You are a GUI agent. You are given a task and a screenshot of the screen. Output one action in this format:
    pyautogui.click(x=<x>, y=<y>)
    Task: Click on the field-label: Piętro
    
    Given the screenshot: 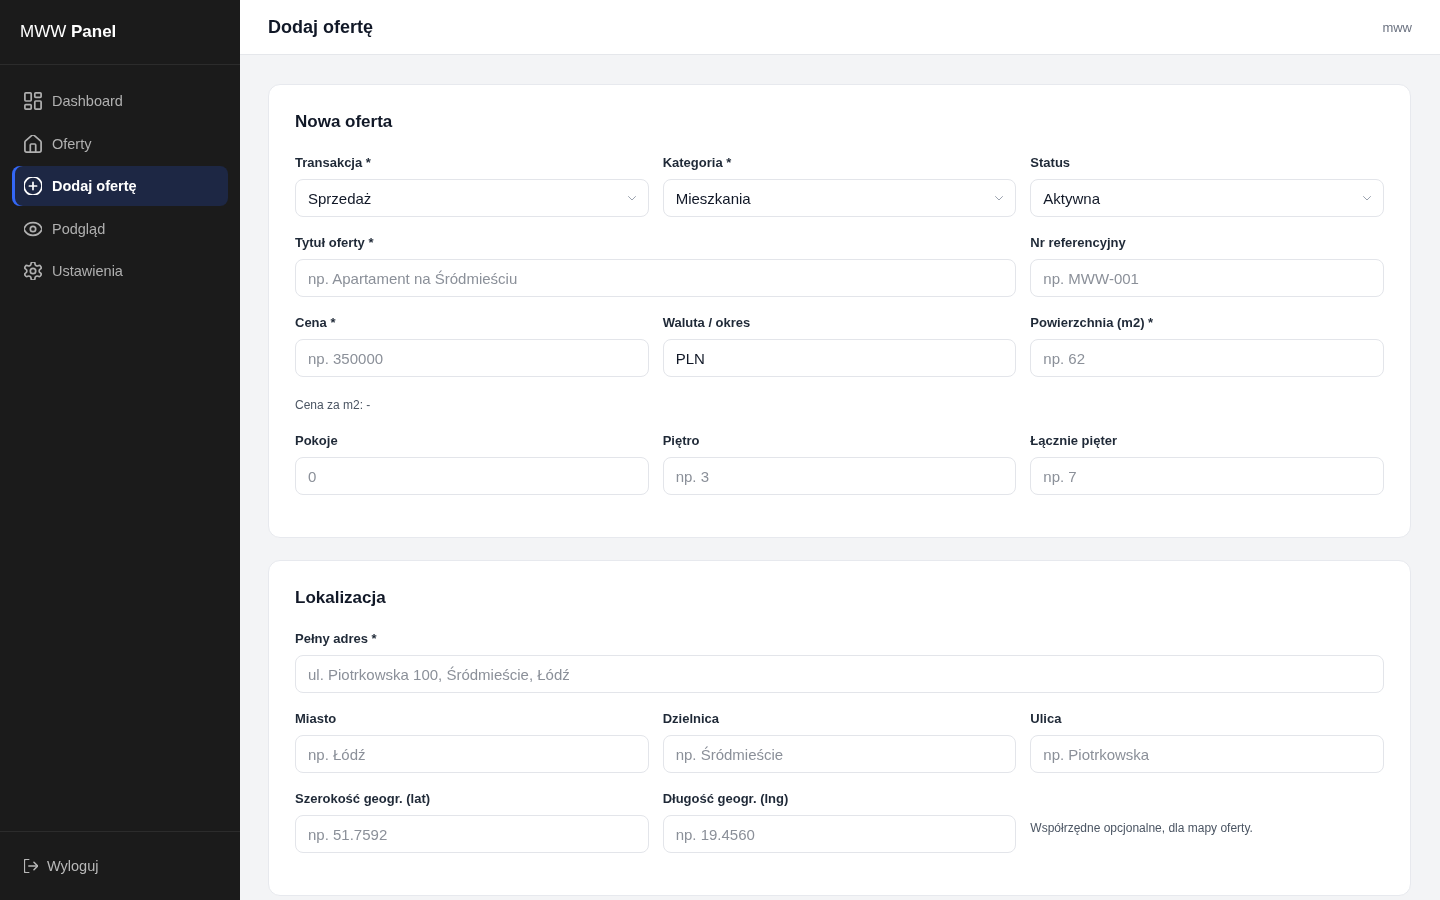 What is the action you would take?
    pyautogui.click(x=681, y=441)
    